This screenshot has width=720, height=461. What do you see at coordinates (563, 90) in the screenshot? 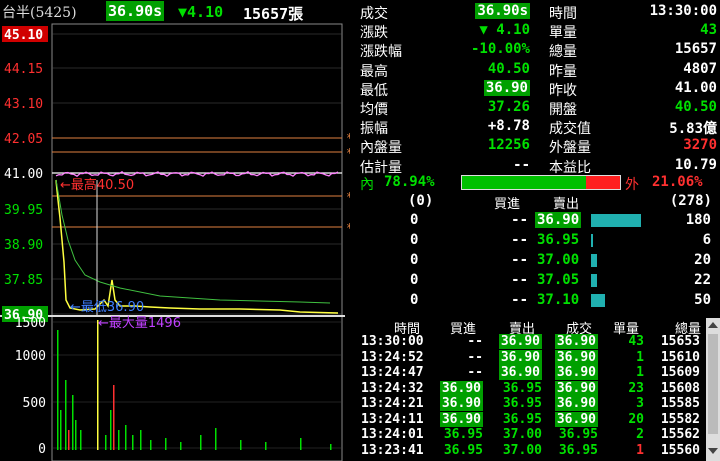
I see `quote-label: 昨收` at bounding box center [563, 90].